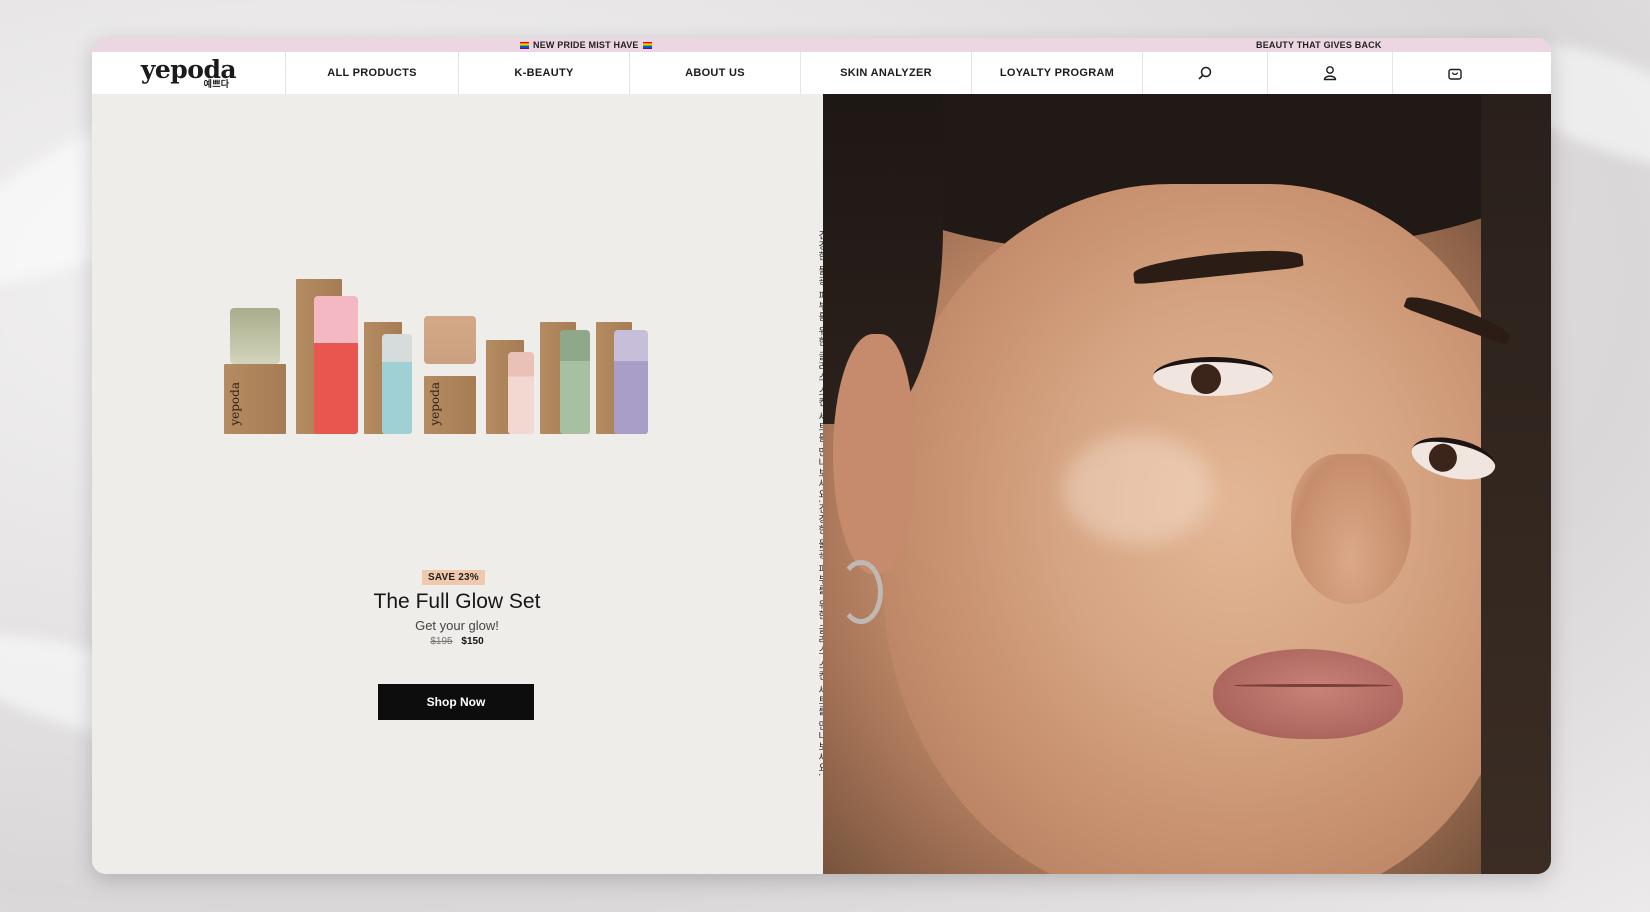 This screenshot has height=912, width=1650. What do you see at coordinates (441, 641) in the screenshot?
I see `price-original: $195` at bounding box center [441, 641].